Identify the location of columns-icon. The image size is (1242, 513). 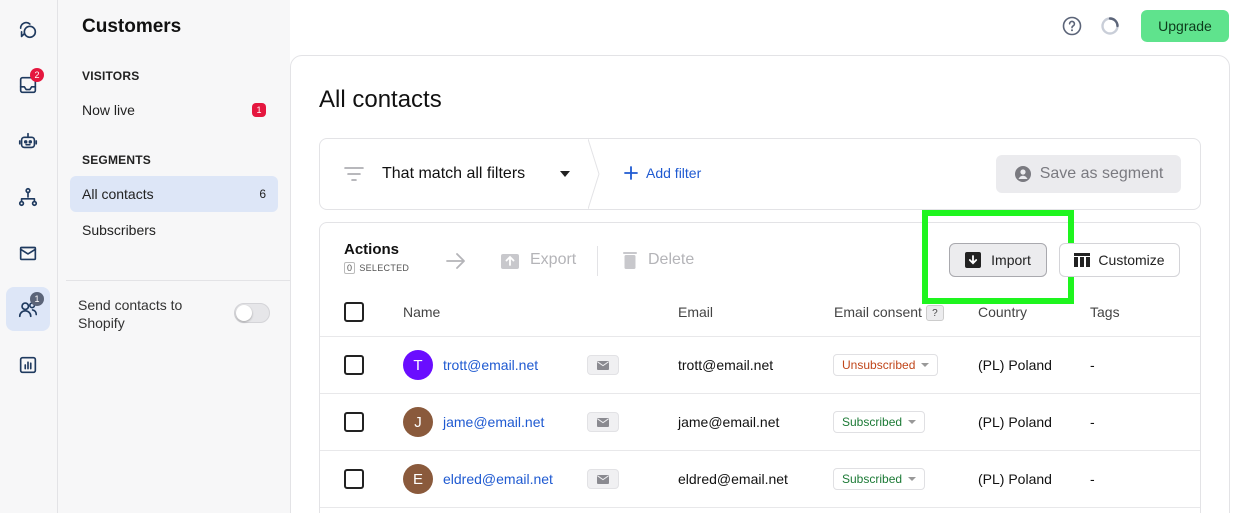
(1082, 260).